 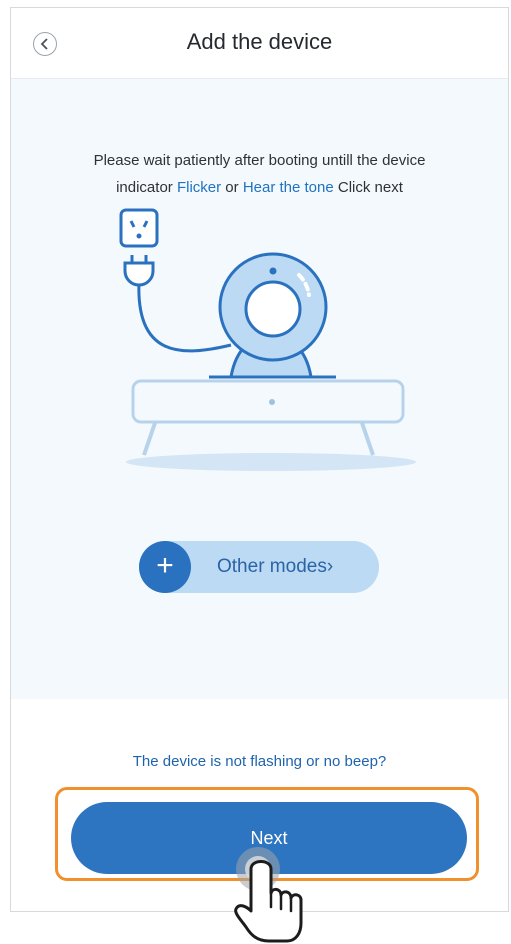 What do you see at coordinates (199, 187) in the screenshot?
I see `flicker-link: Flicker` at bounding box center [199, 187].